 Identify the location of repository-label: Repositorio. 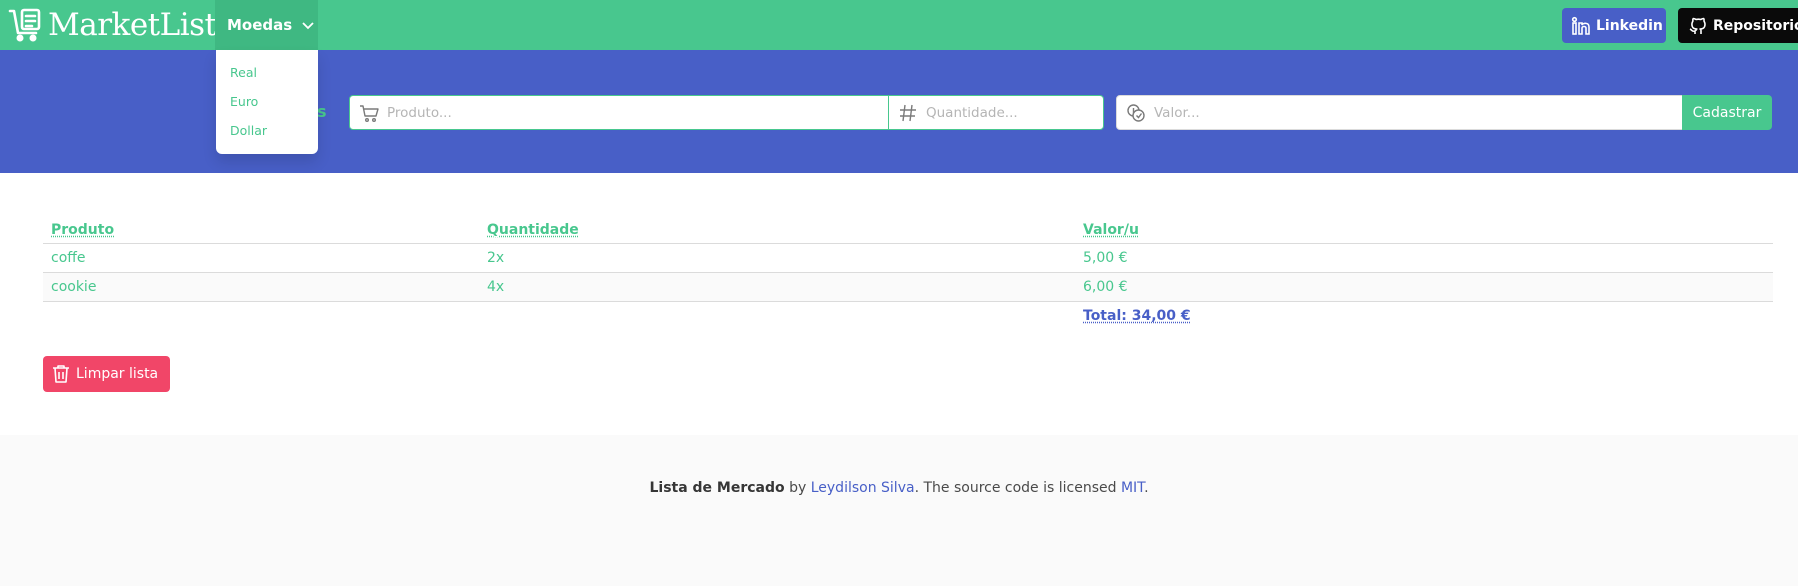
(1755, 26).